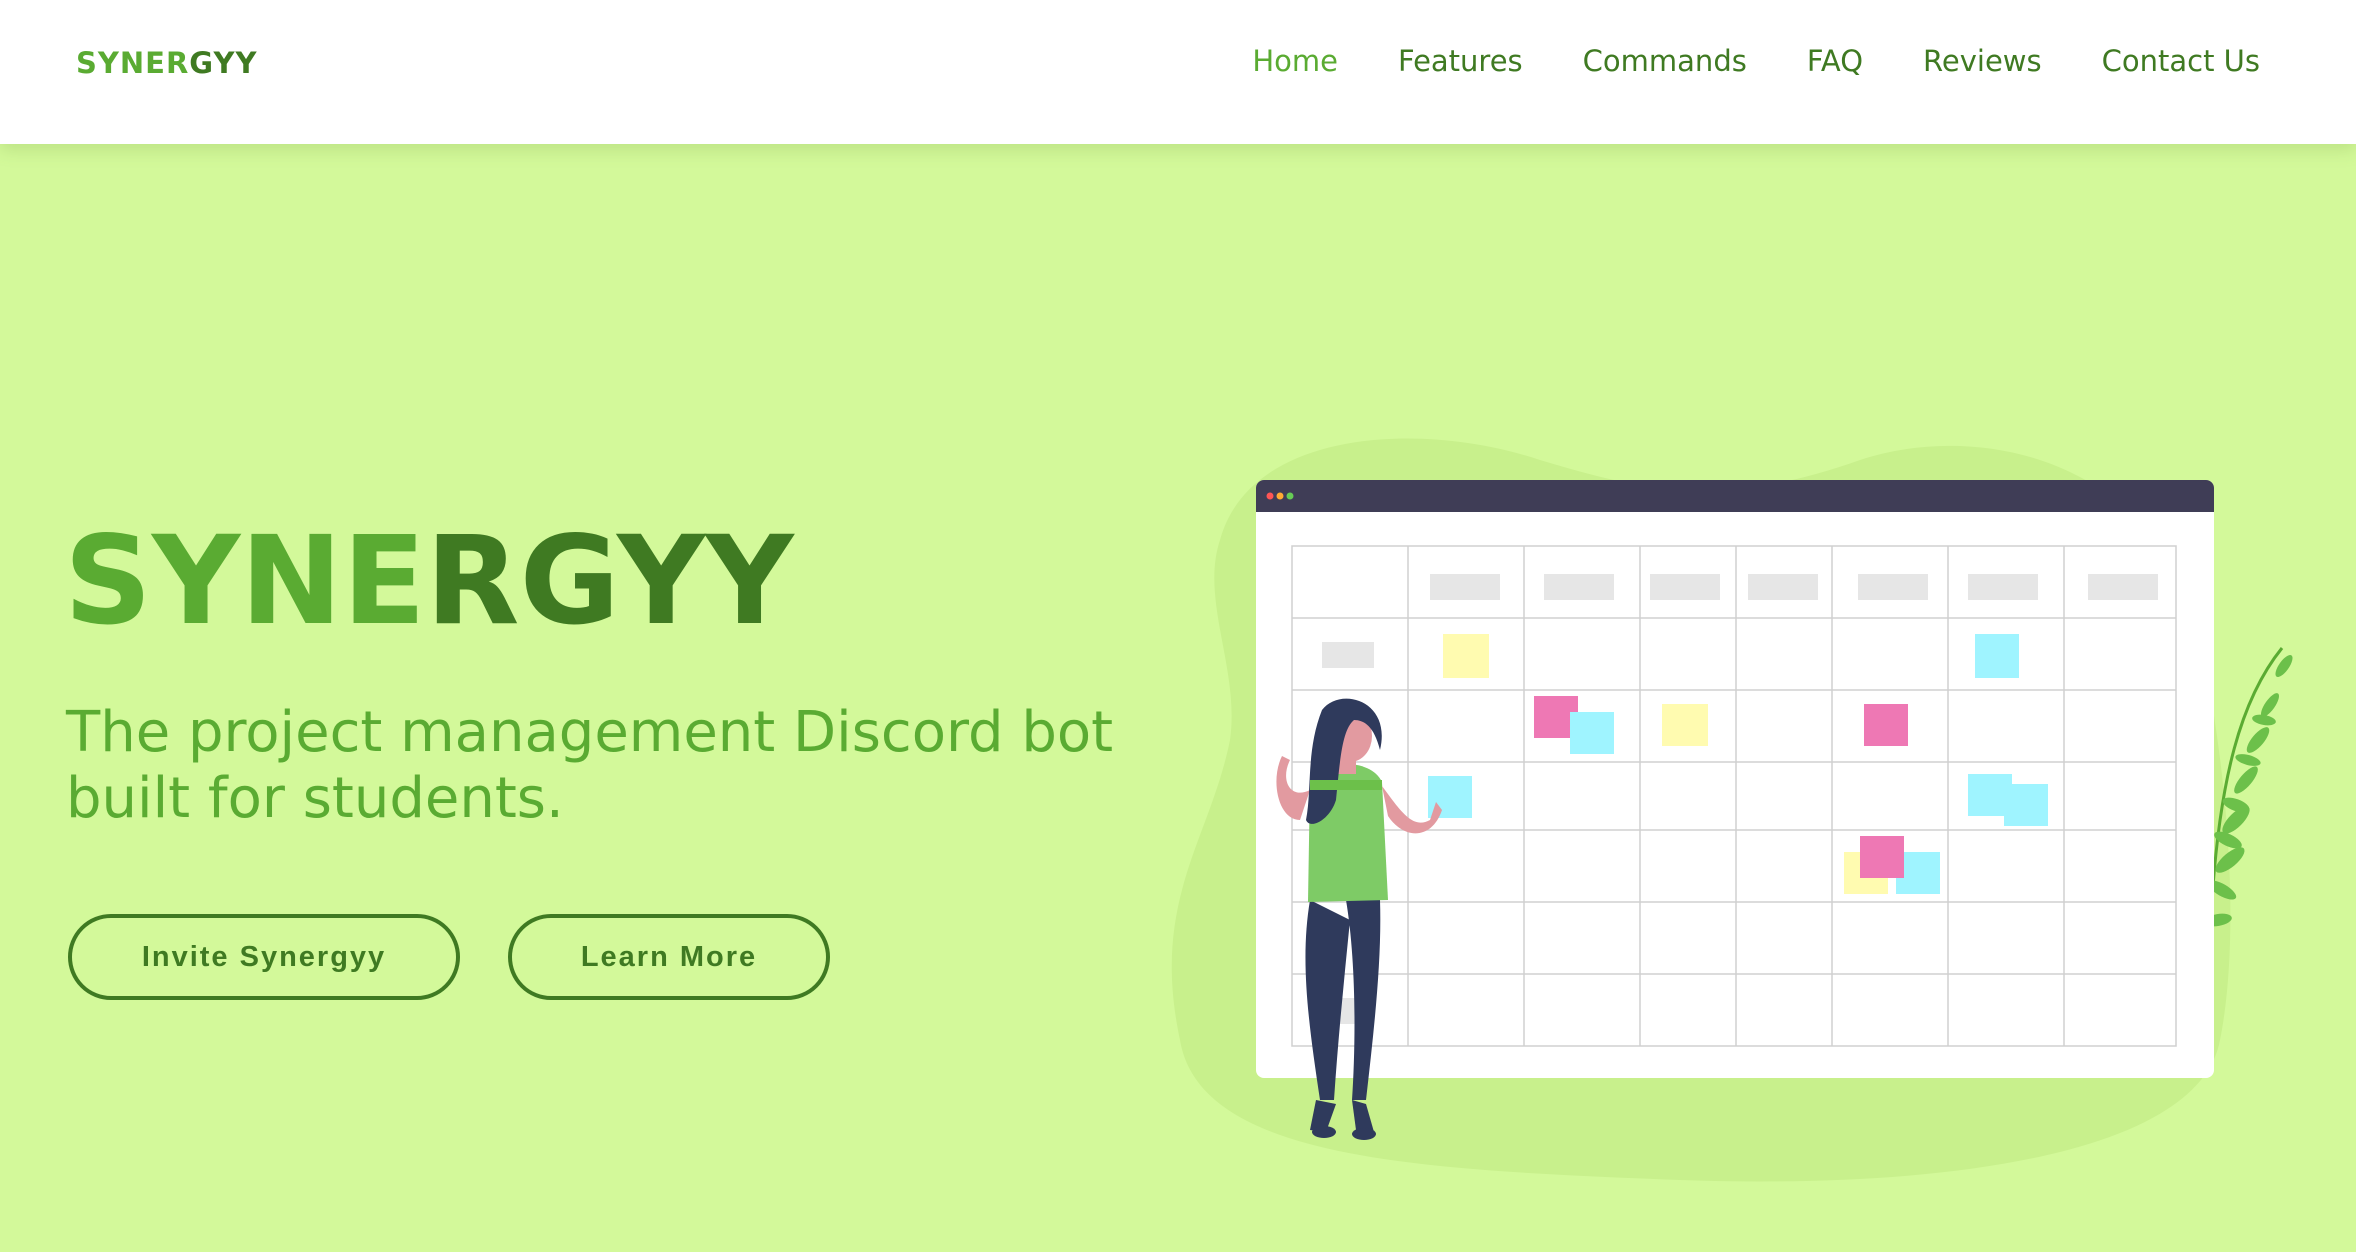 The width and height of the screenshot is (2356, 1252). I want to click on logo: SYNERGYY, so click(166, 63).